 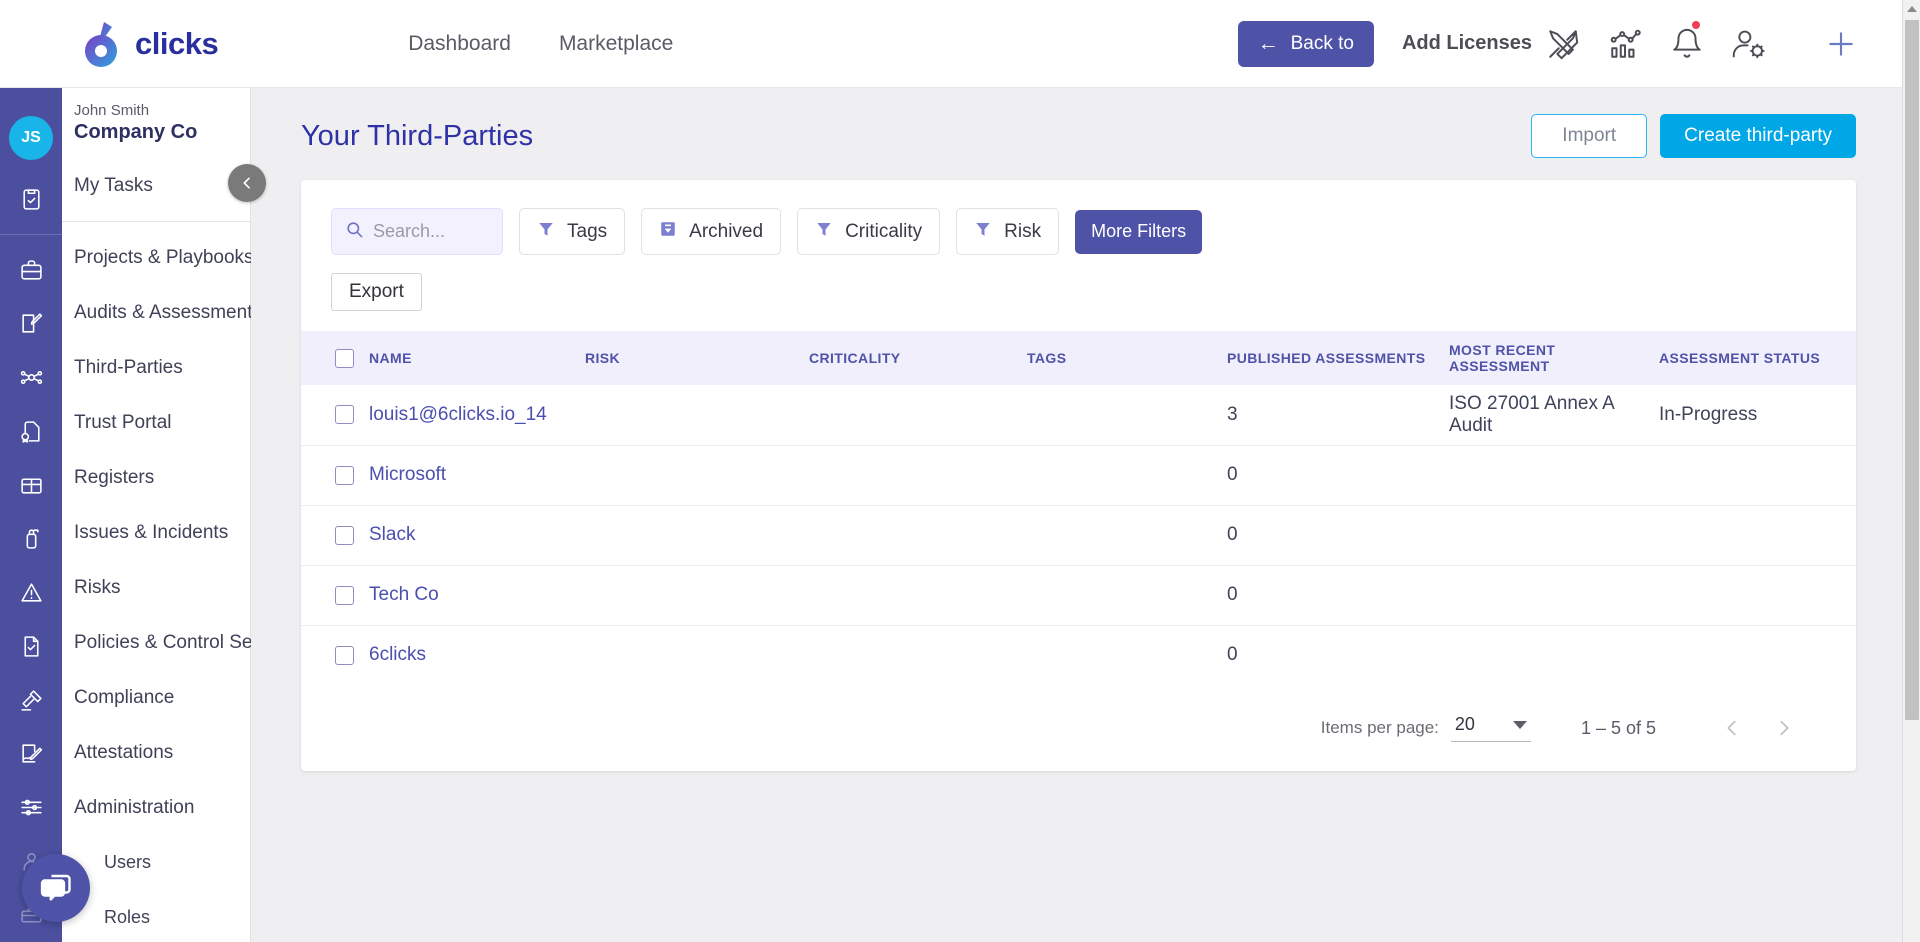 What do you see at coordinates (164, 642) in the screenshot?
I see `sidebar-item-policies-control-sets: Policies & Control Sets` at bounding box center [164, 642].